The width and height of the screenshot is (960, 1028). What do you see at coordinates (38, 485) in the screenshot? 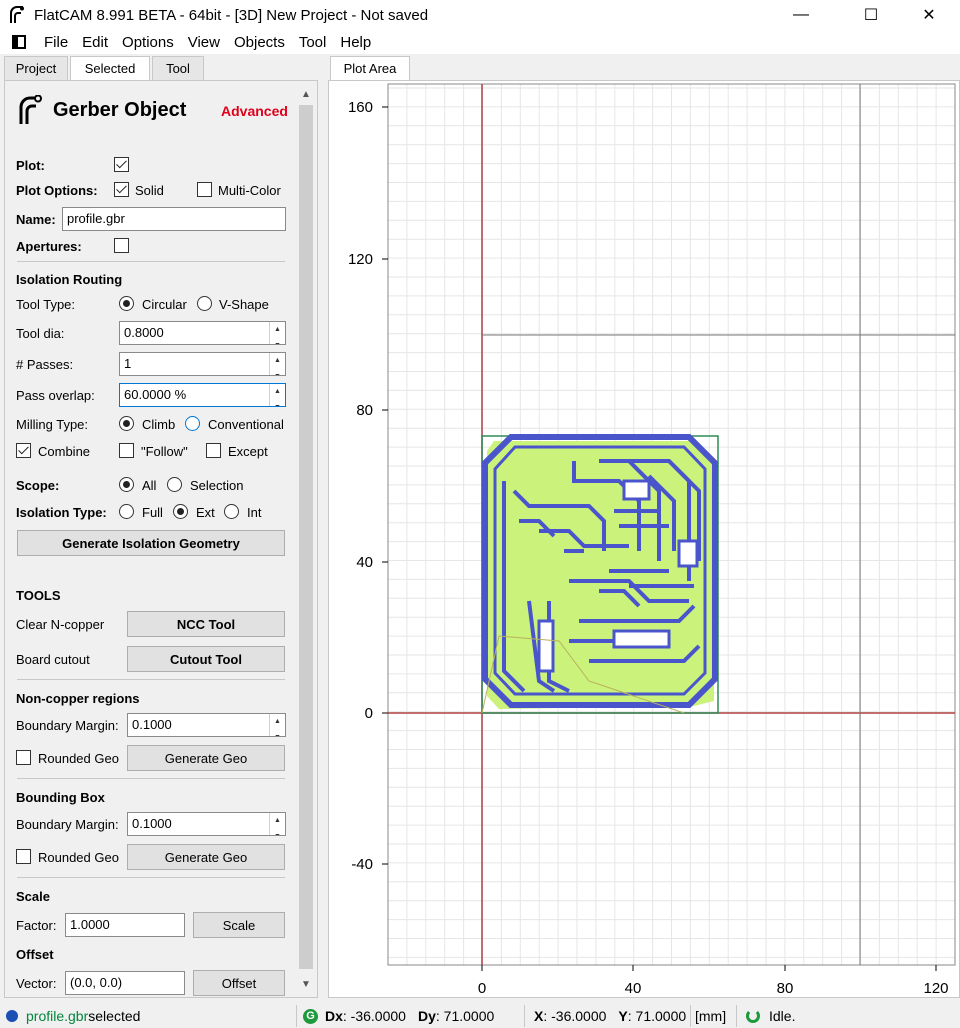
I see `scope-label: Scope:` at bounding box center [38, 485].